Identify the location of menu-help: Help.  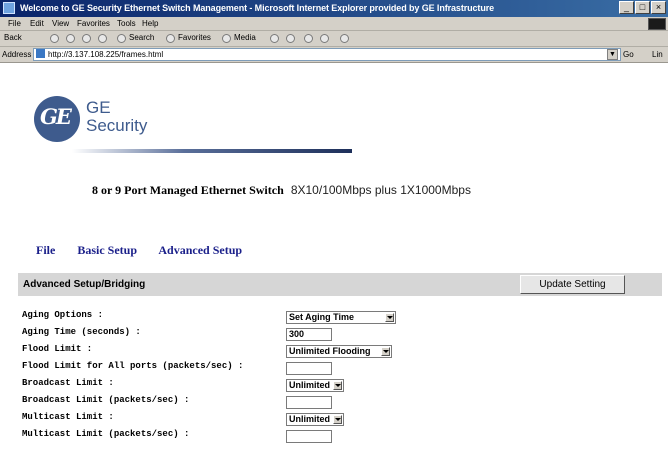
(150, 23).